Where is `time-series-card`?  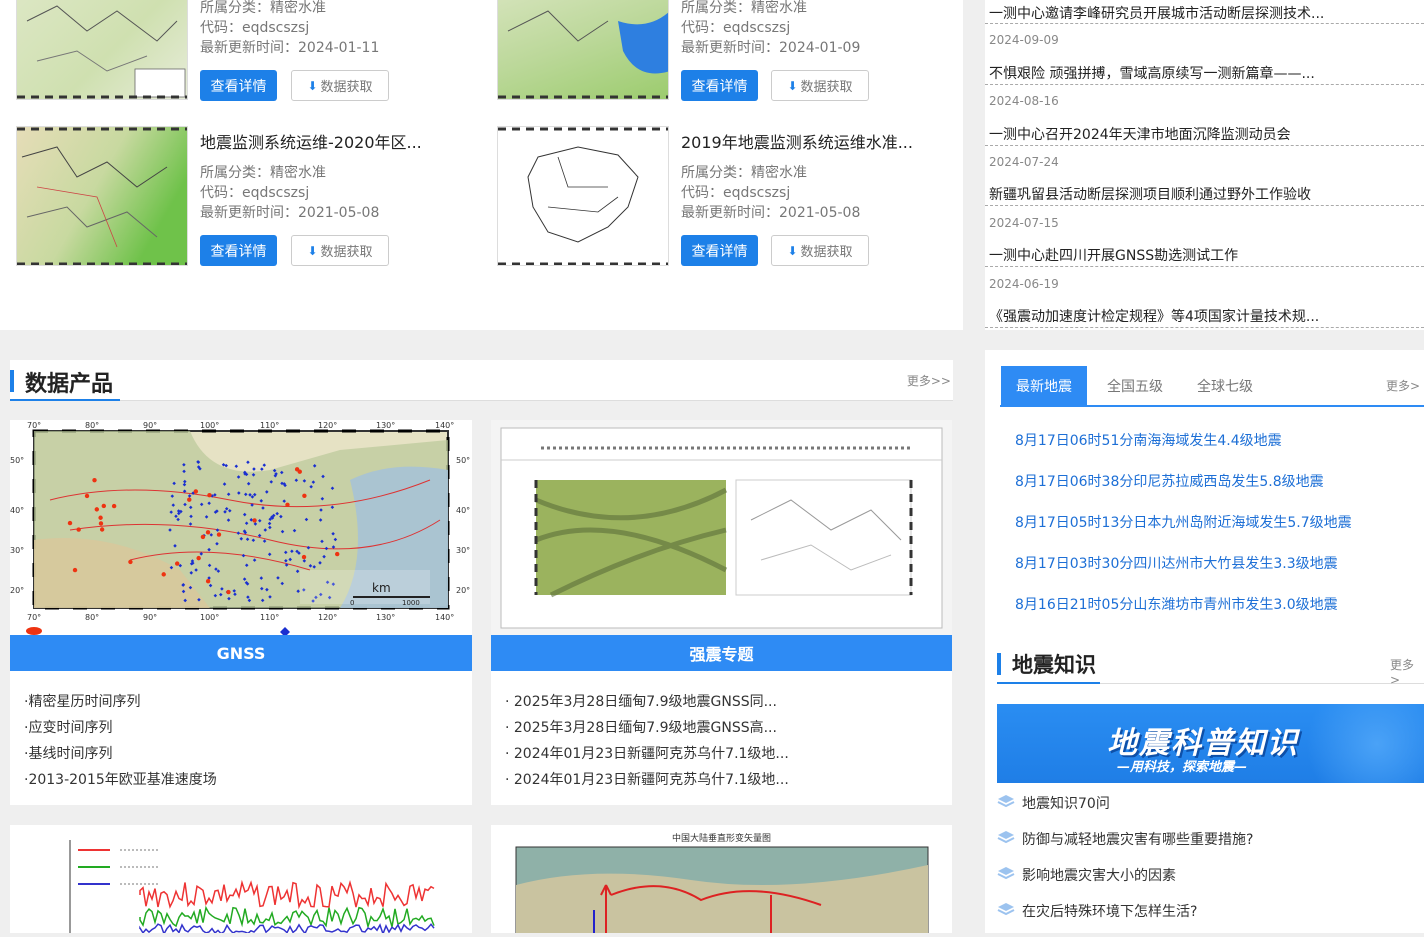 time-series-card is located at coordinates (241, 881).